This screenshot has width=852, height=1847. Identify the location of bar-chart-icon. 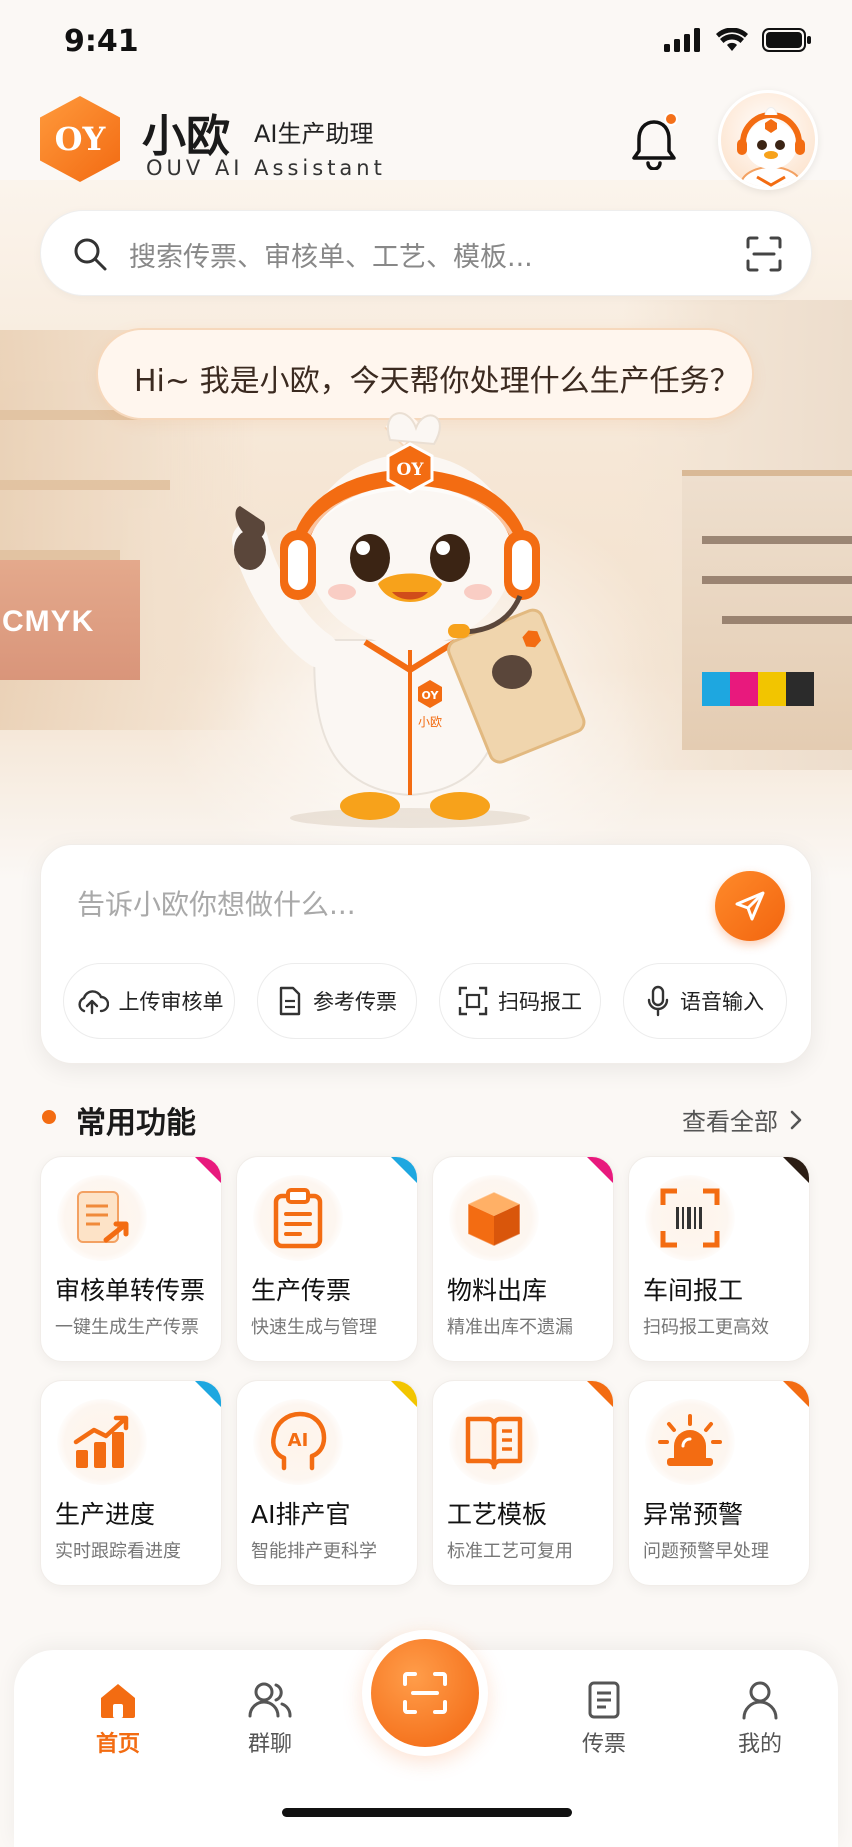
(101, 1441).